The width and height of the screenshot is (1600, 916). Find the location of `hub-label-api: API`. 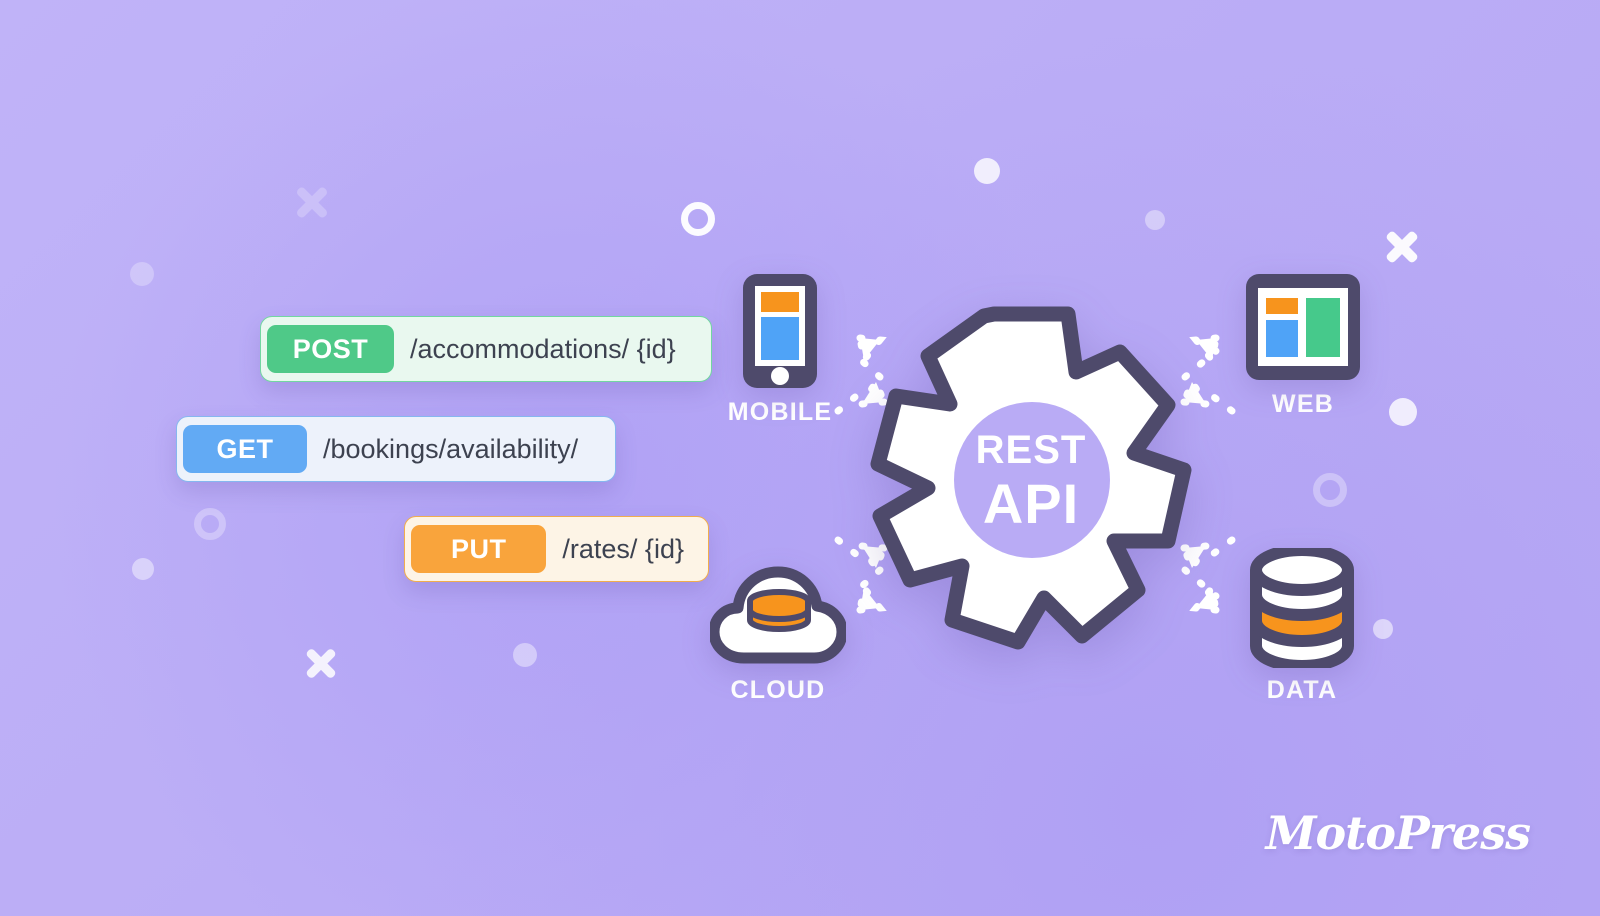

hub-label-api: API is located at coordinates (1031, 503).